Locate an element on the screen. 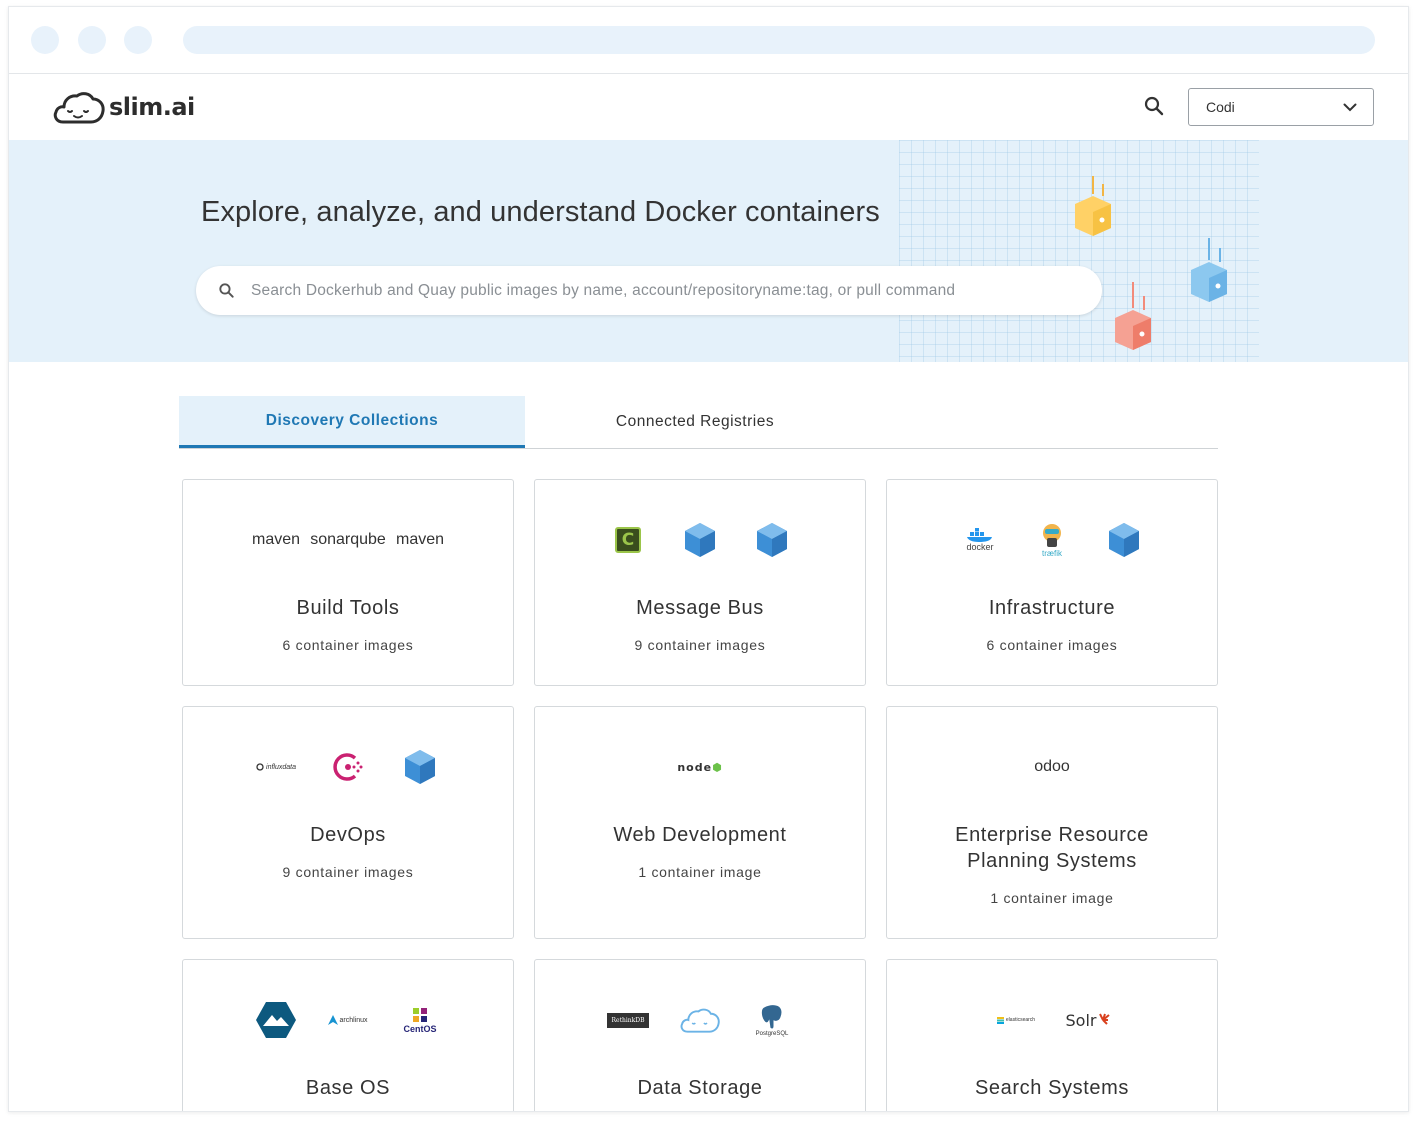 The width and height of the screenshot is (1416, 1122). slim-cloud-logo-icon is located at coordinates (700, 1020).